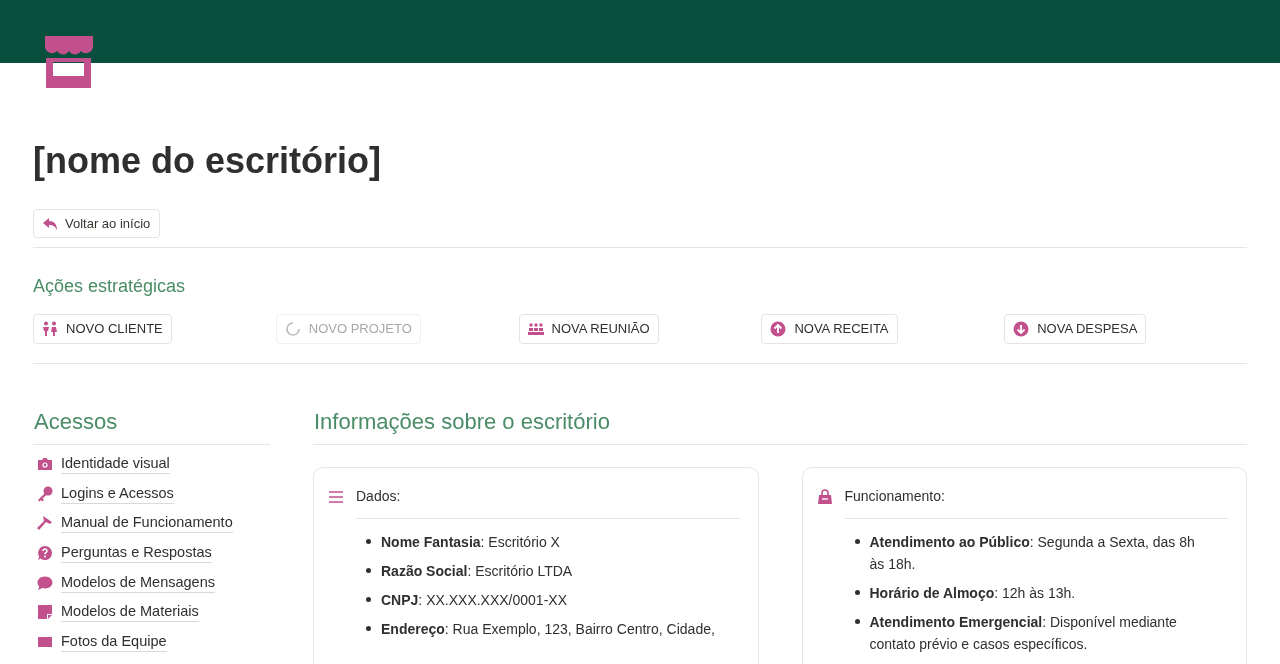  I want to click on access-link: Modelos de Materiais, so click(130, 612).